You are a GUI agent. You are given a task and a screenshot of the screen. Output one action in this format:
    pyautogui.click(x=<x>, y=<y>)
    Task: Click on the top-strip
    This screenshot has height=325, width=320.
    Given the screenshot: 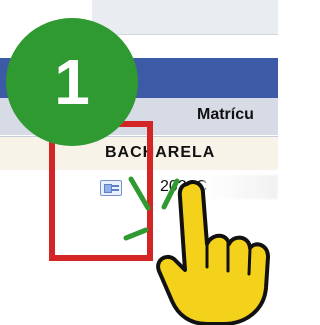 What is the action you would take?
    pyautogui.click(x=185, y=17)
    